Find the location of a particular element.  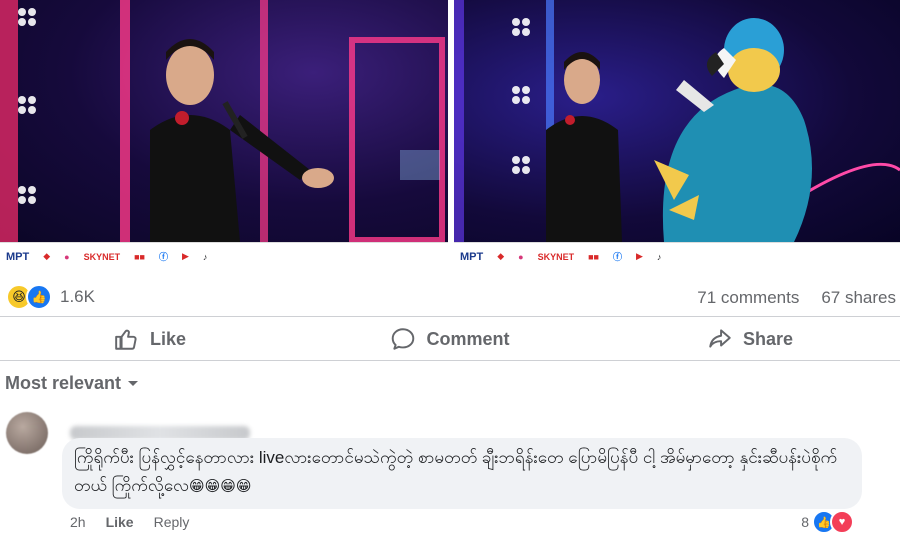

comment-emojis: 😁😁😁😁 is located at coordinates (220, 486).